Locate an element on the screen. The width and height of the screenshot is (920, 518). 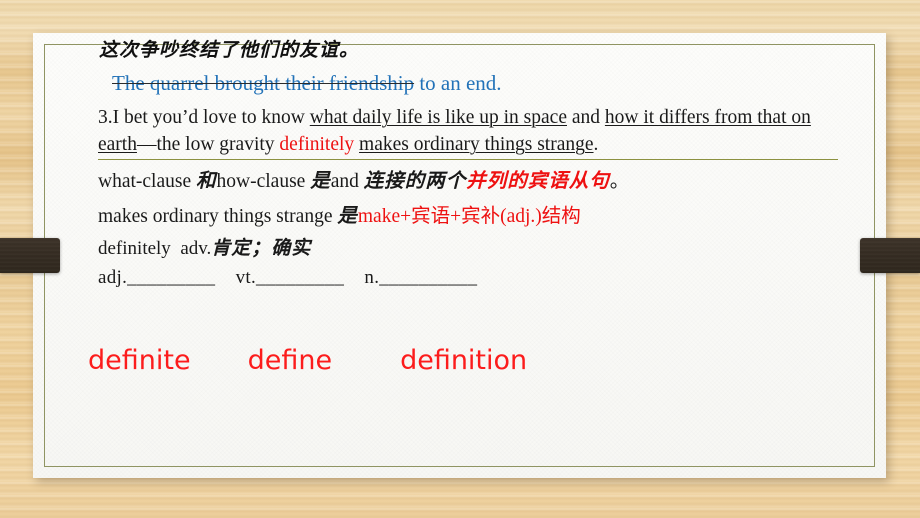
note-2-black: makes ordinary things strange is located at coordinates (218, 216).